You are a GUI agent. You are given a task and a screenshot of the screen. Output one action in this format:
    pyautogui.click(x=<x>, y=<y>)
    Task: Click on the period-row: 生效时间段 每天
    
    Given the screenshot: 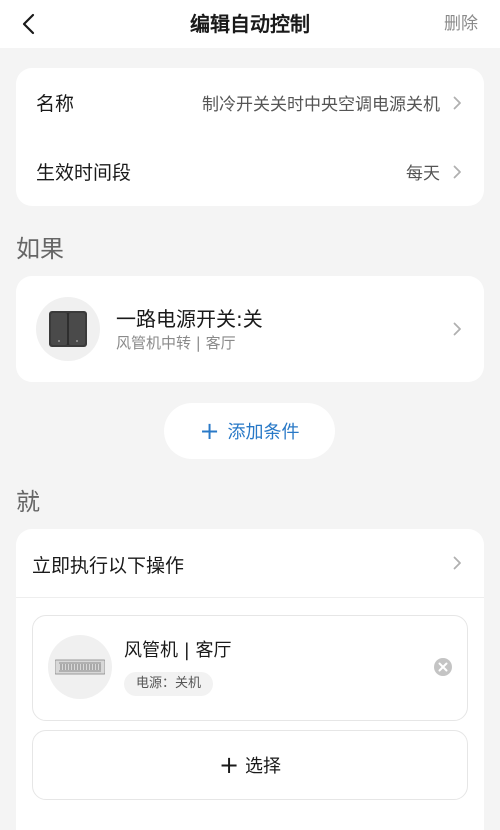 What is the action you would take?
    pyautogui.click(x=250, y=171)
    